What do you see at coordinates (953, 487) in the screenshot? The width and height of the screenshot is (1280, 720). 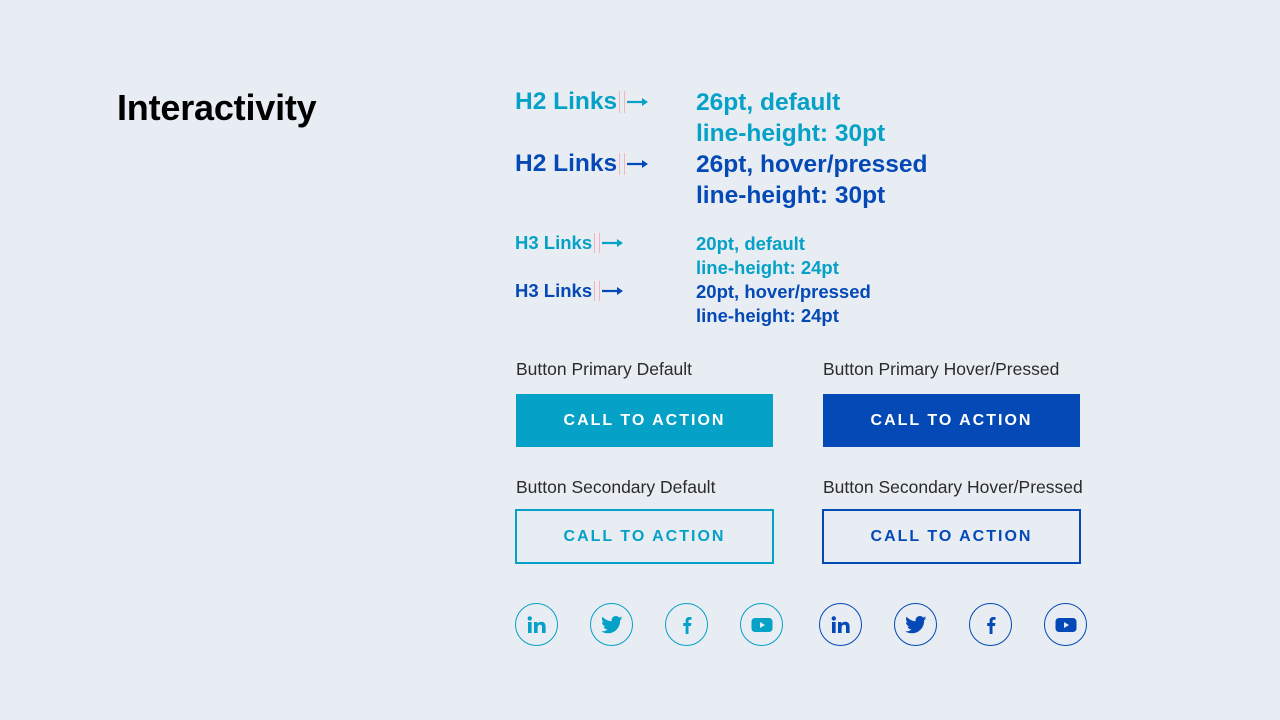 I see `button-secondary-hover-caption: Button Secondary Hover/Pressed` at bounding box center [953, 487].